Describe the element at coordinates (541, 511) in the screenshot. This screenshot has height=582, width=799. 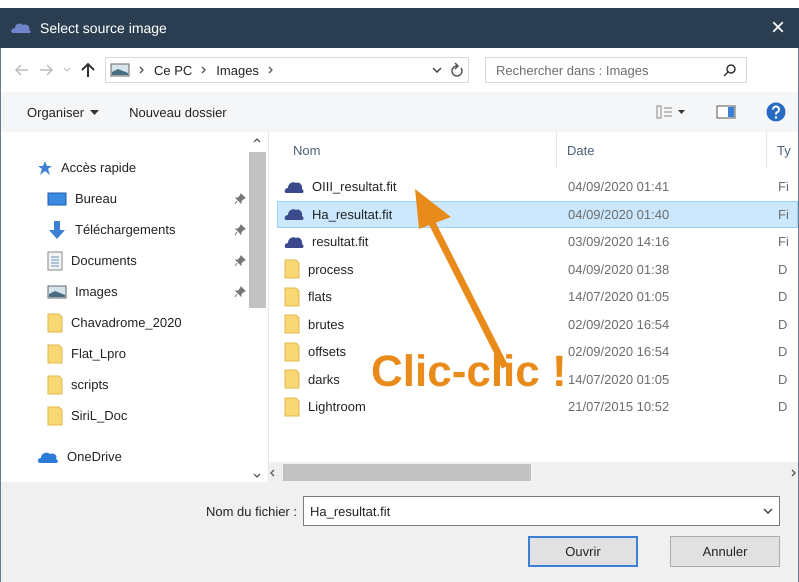
I see `filename-field: Ha_resultat.fit` at that location.